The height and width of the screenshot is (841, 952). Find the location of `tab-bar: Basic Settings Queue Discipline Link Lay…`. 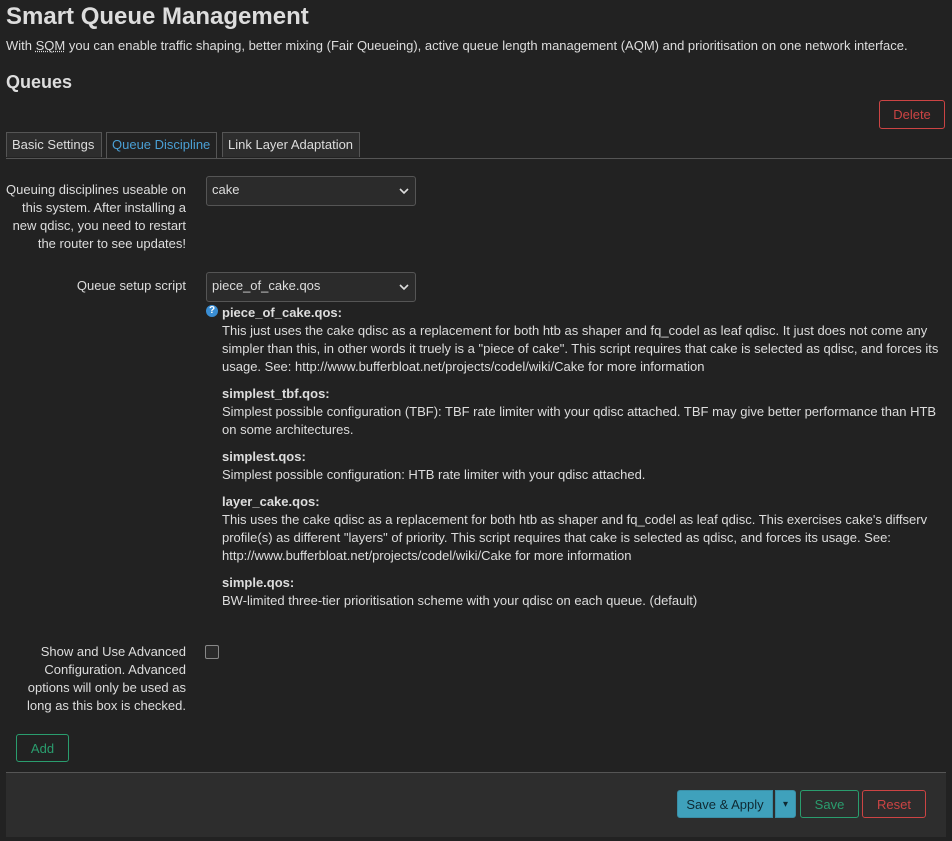

tab-bar: Basic Settings Queue Discipline Link Lay… is located at coordinates (479, 145).